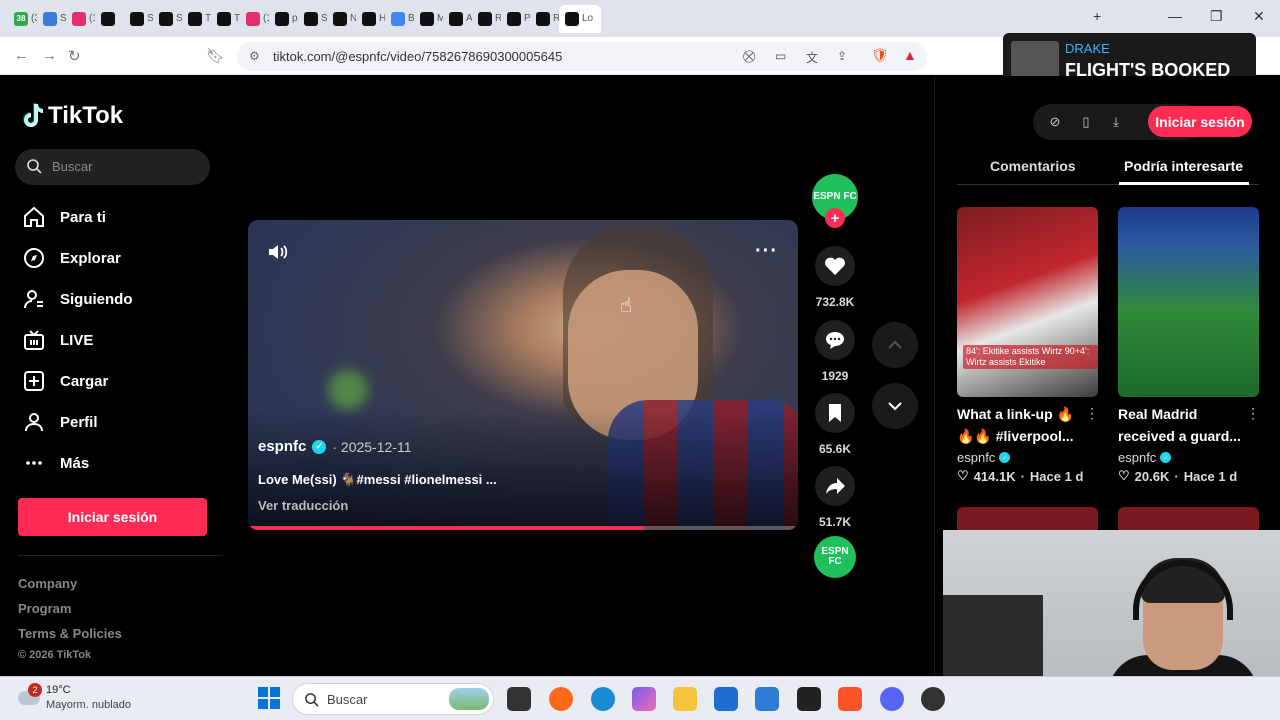 This screenshot has width=1280, height=720. Describe the element at coordinates (74, 56) in the screenshot. I see `reload-icon: ↻` at that location.